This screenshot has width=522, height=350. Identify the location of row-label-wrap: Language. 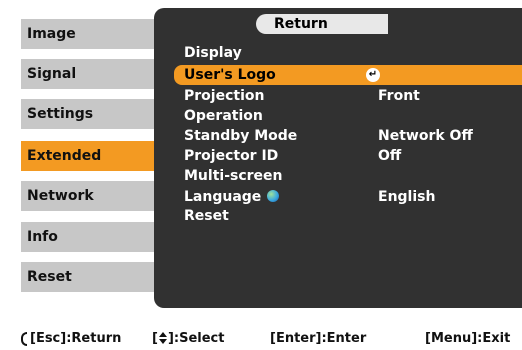
(232, 197).